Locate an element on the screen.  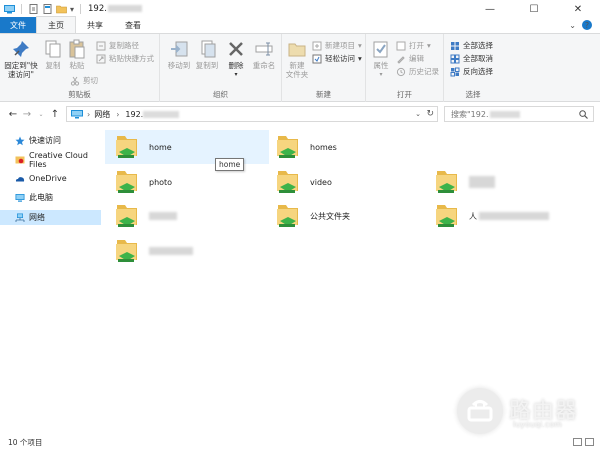
group-label: 剪贴板 is located at coordinates (79, 94).